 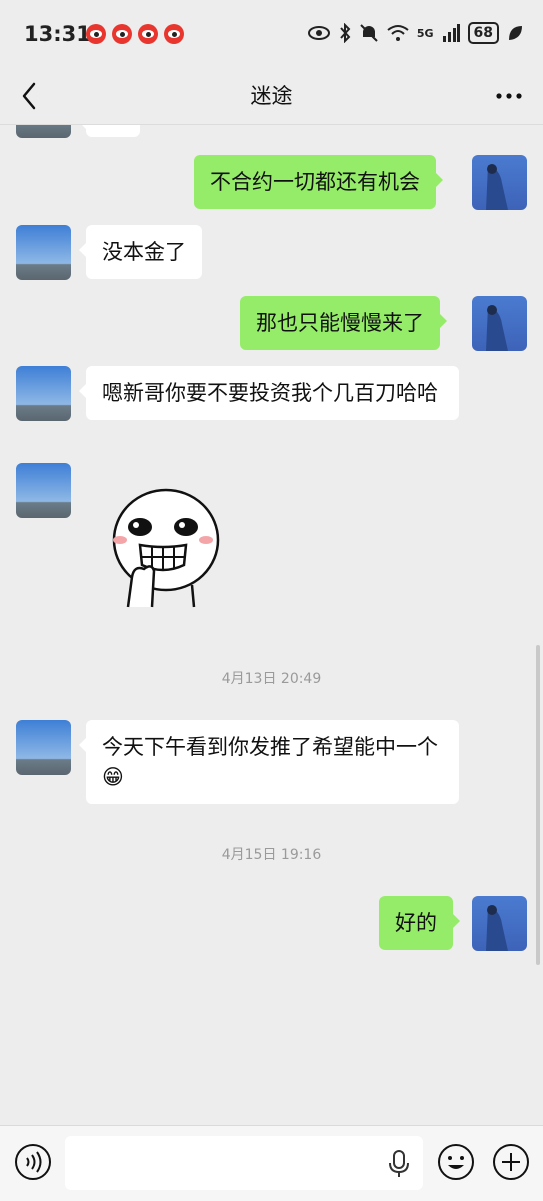 I want to click on microphone-icon, so click(x=399, y=1164).